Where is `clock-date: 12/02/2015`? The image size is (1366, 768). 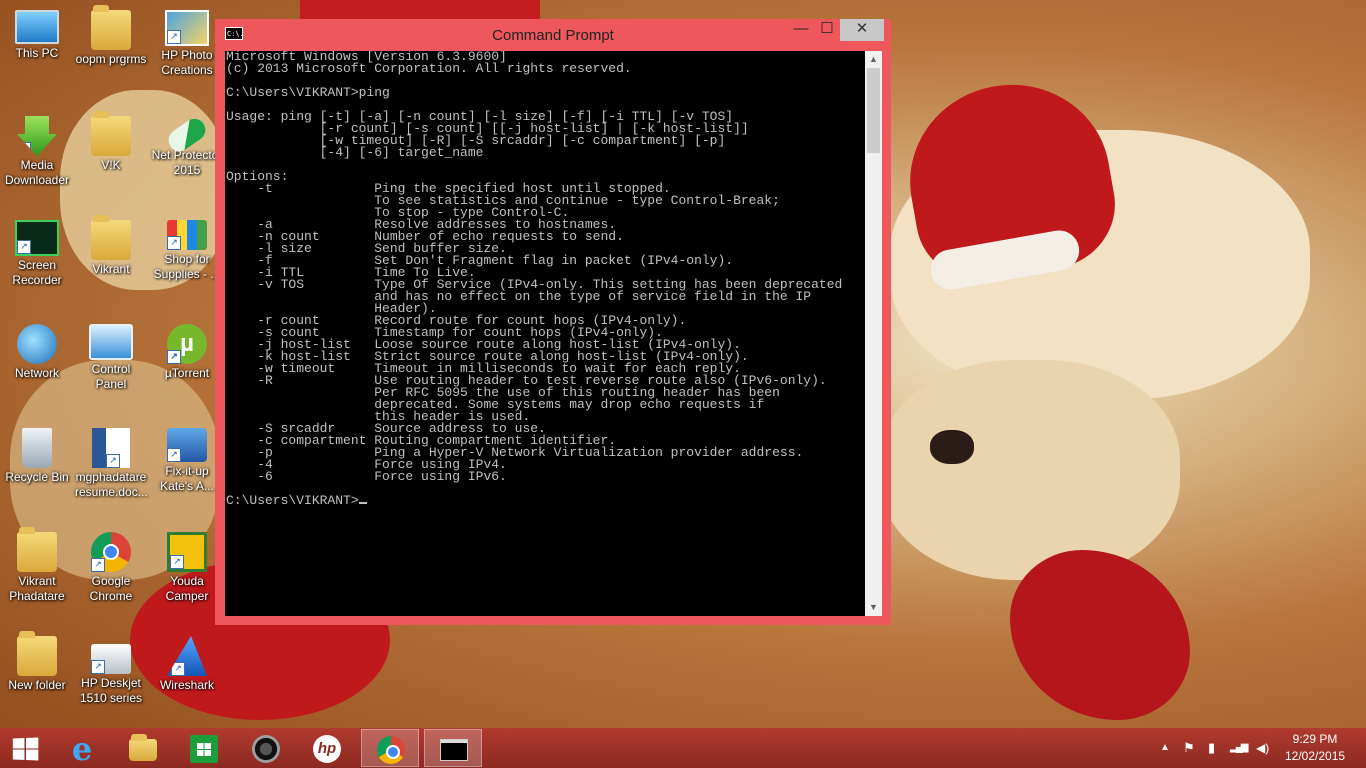
clock-date: 12/02/2015 is located at coordinates (1315, 756).